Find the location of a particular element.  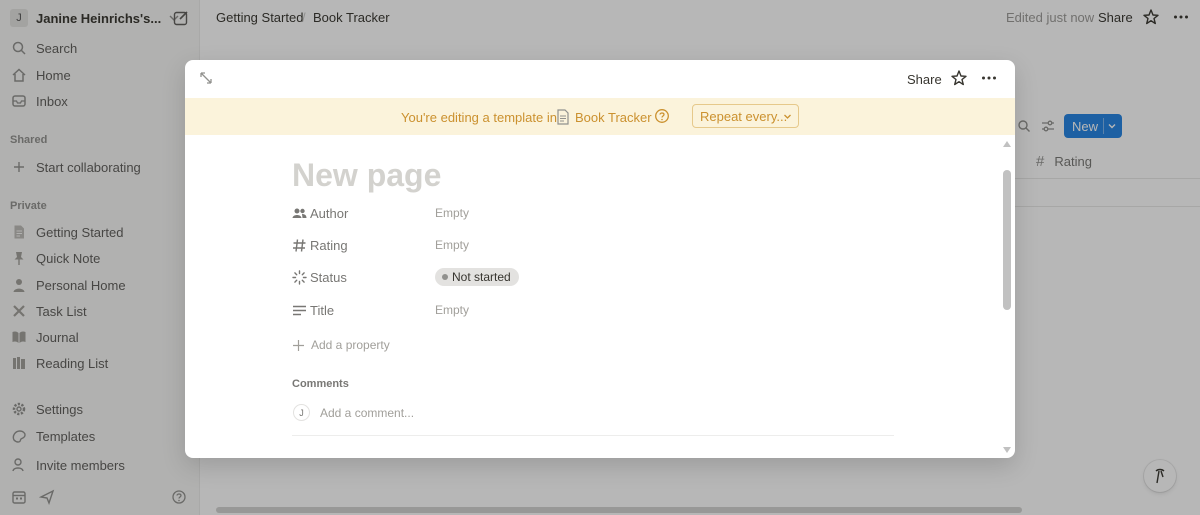

add-property-button: Add a property is located at coordinates (341, 345).